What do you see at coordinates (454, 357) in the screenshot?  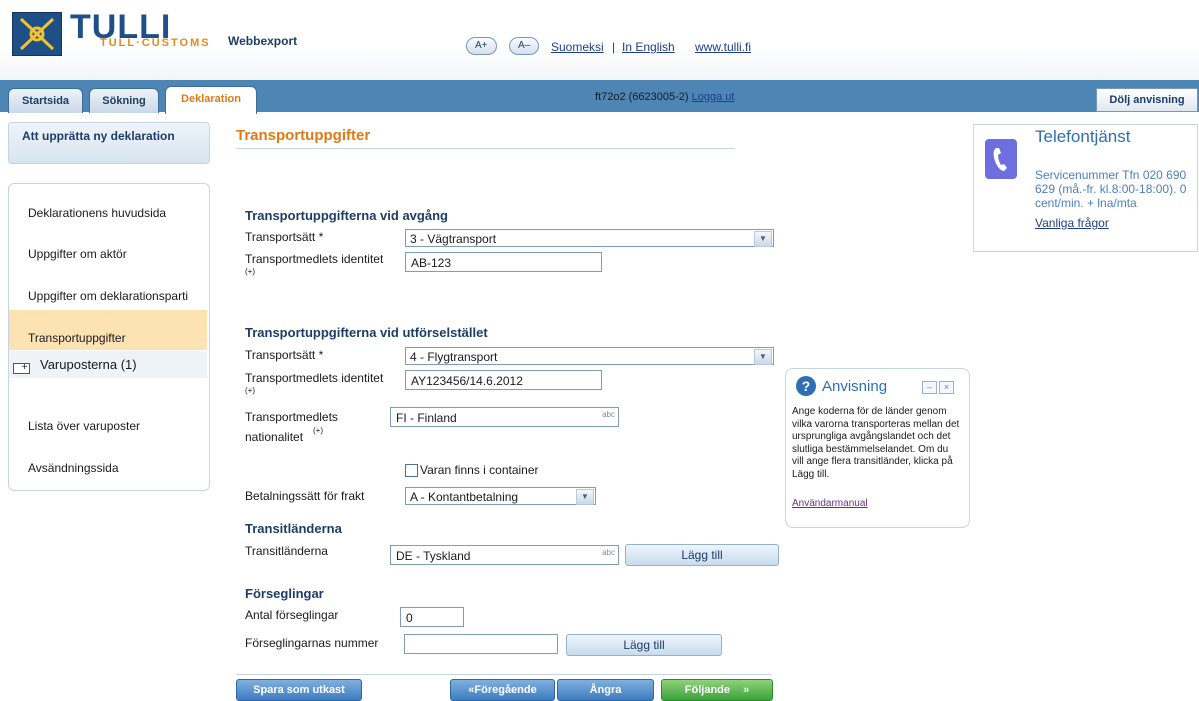 I see `exit-mode-value: 4 - Flygtransport` at bounding box center [454, 357].